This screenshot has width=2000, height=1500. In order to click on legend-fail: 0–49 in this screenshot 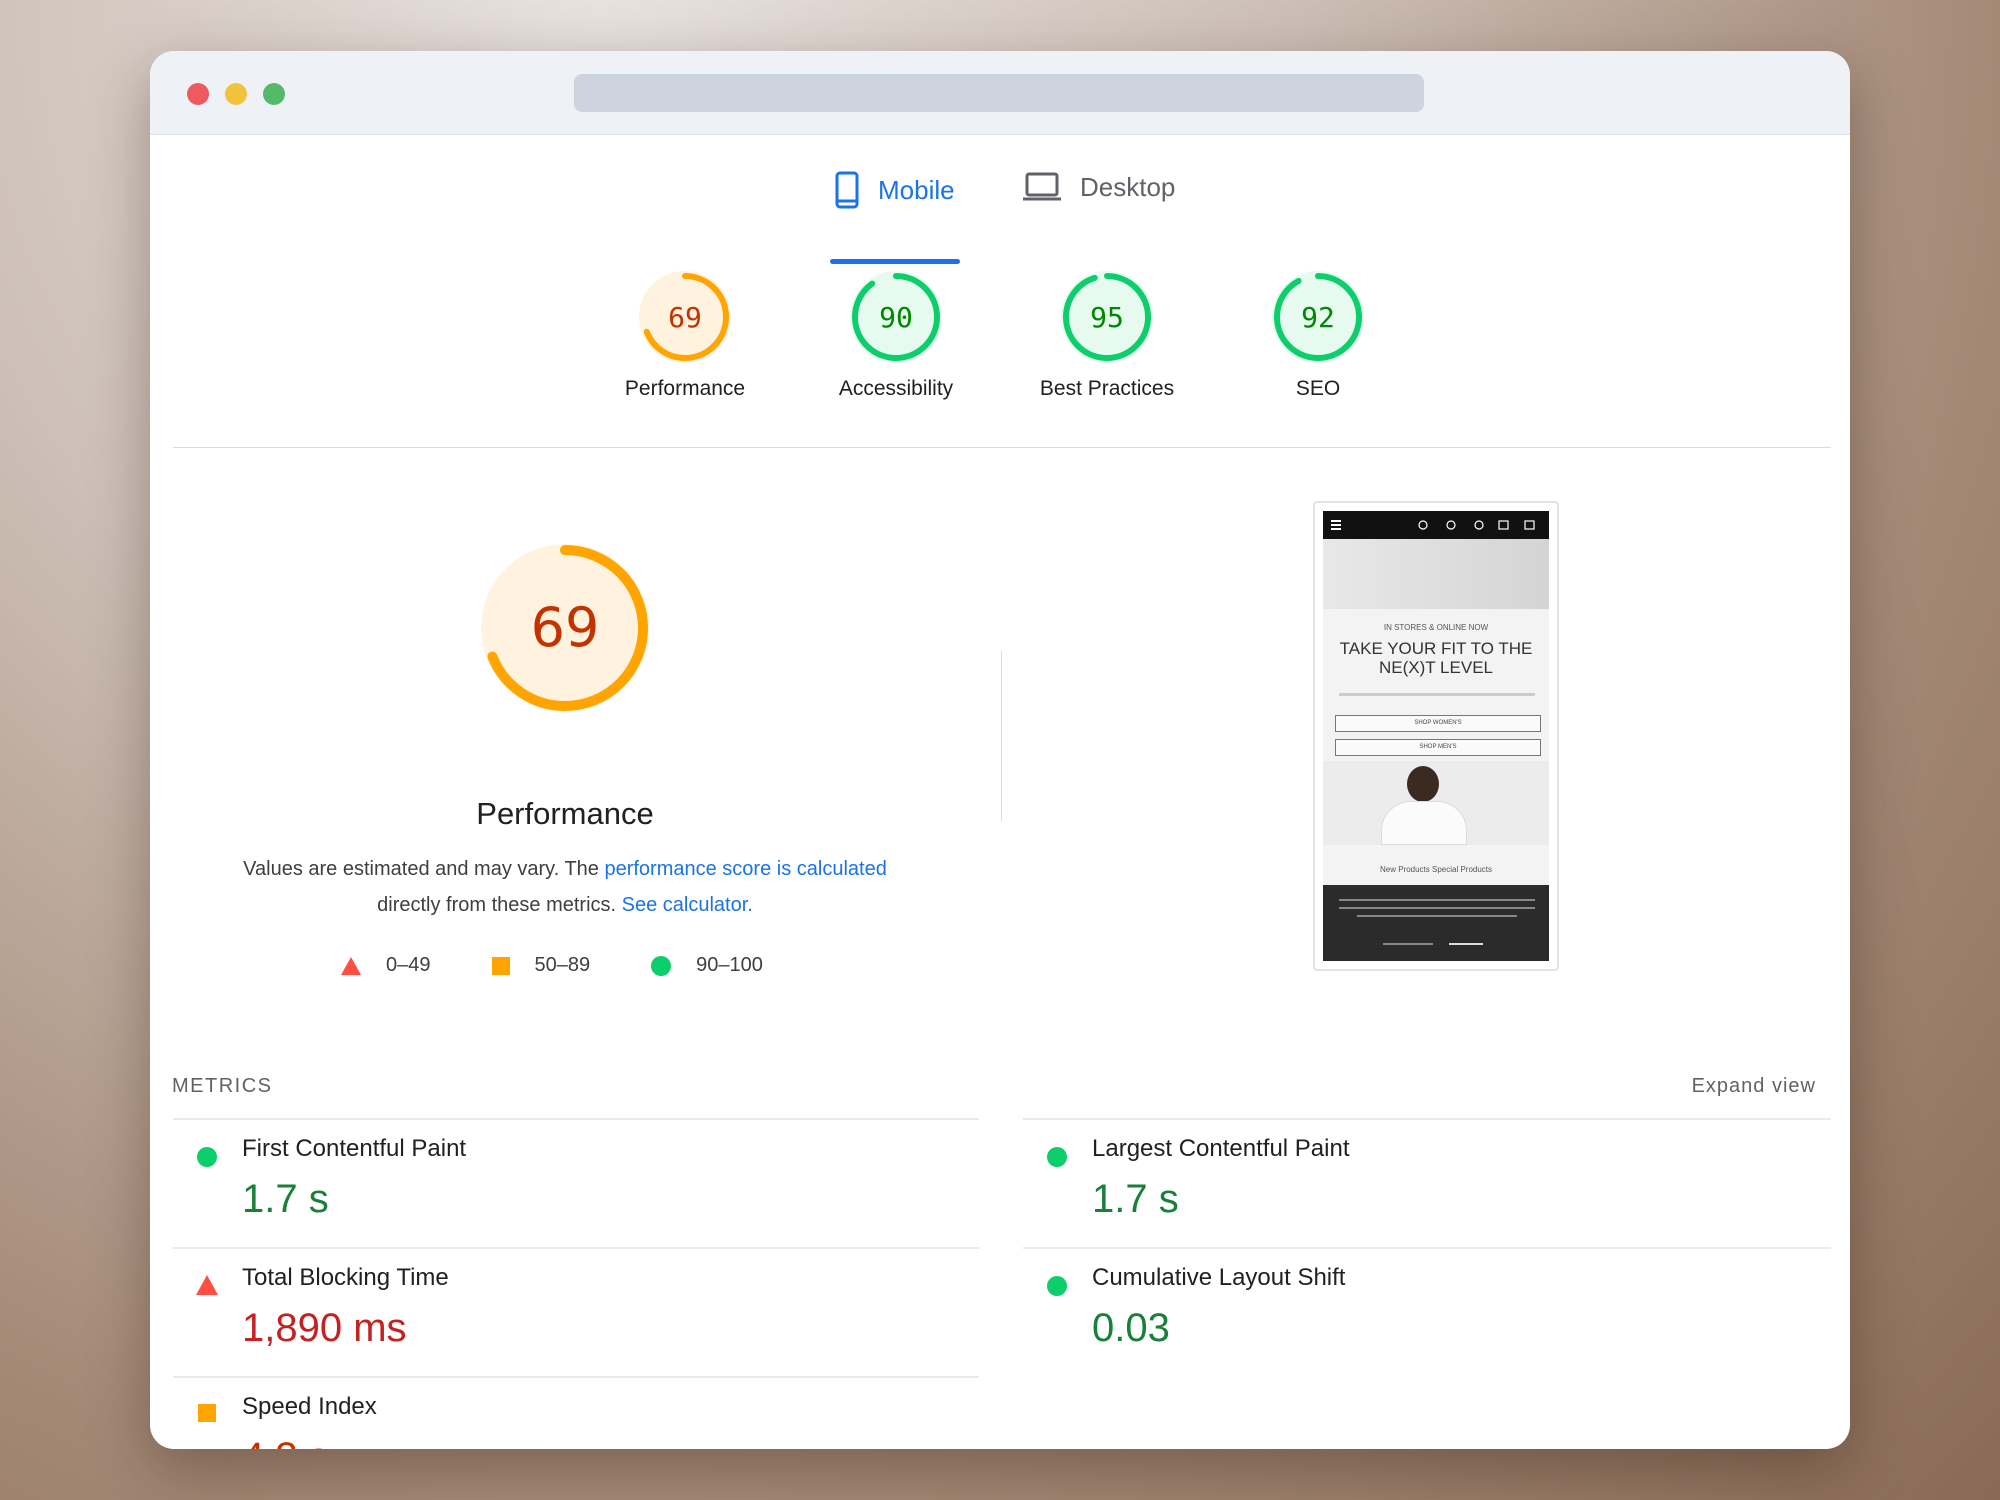, I will do `click(385, 965)`.